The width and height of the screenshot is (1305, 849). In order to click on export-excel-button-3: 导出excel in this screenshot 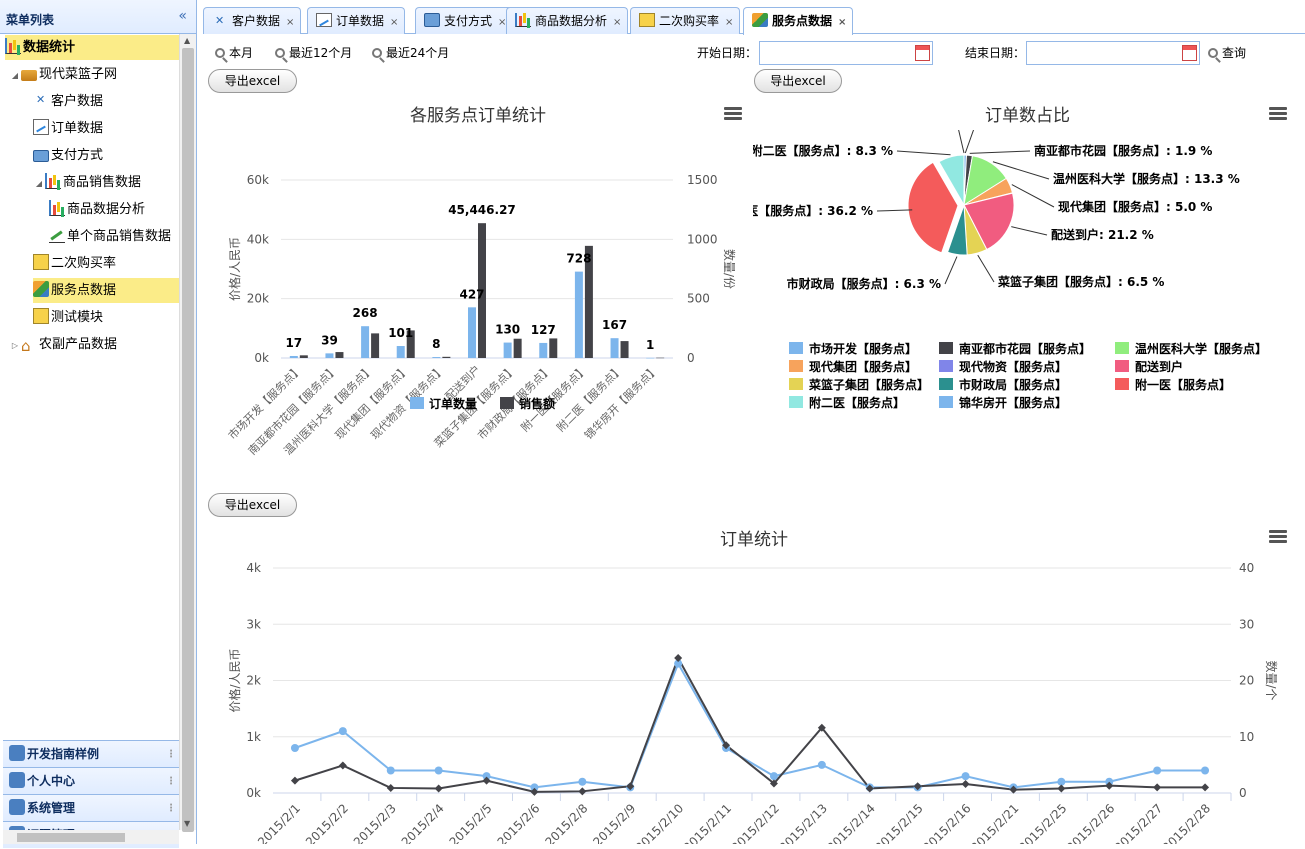, I will do `click(252, 505)`.